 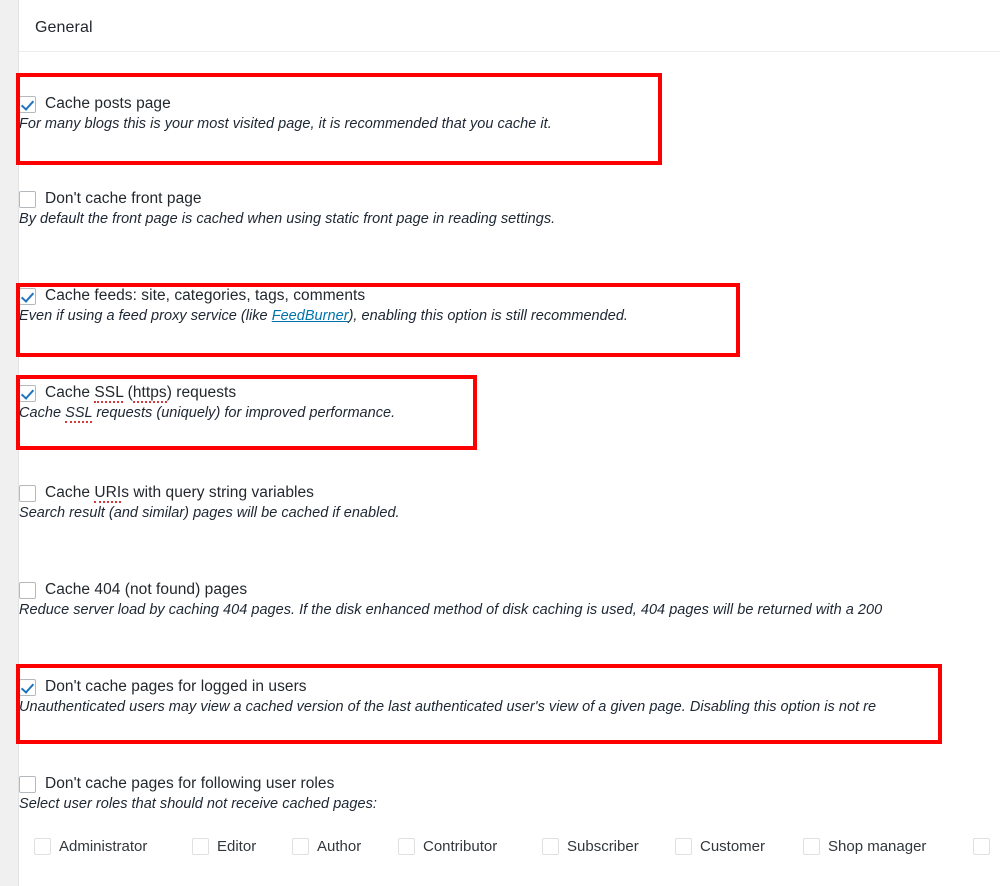 What do you see at coordinates (27, 393) in the screenshot?
I see `checkbox-cache-ssl-requests` at bounding box center [27, 393].